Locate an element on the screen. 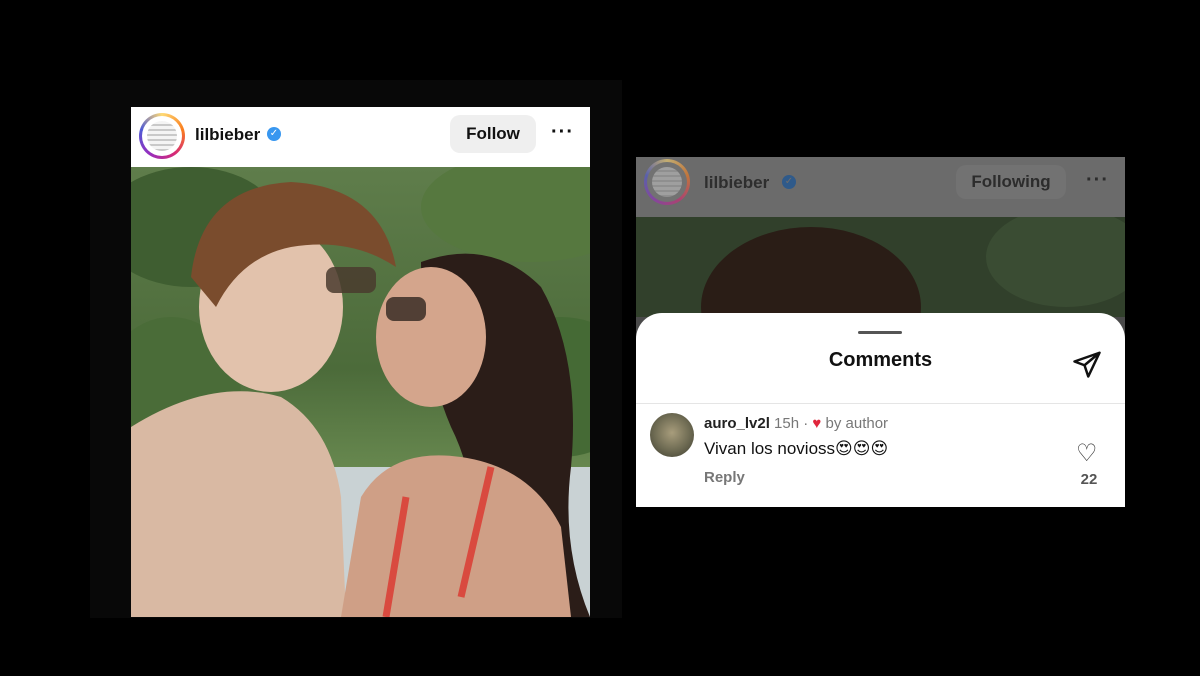 The height and width of the screenshot is (676, 1200). like-count: 22 is located at coordinates (1089, 479).